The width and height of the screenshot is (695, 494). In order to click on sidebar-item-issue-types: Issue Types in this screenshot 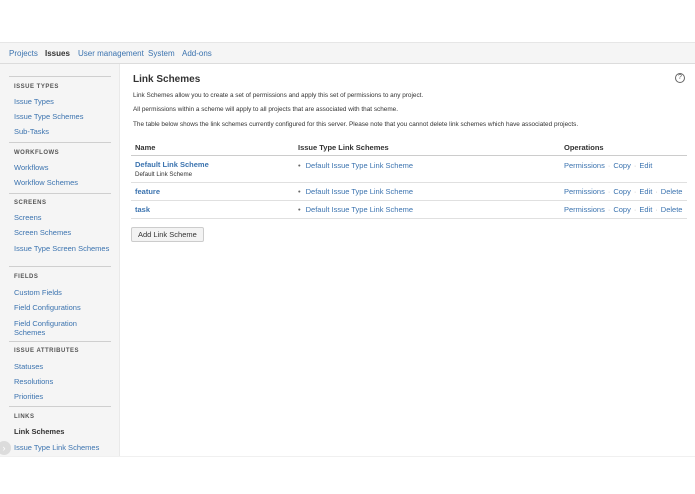, I will do `click(62, 101)`.